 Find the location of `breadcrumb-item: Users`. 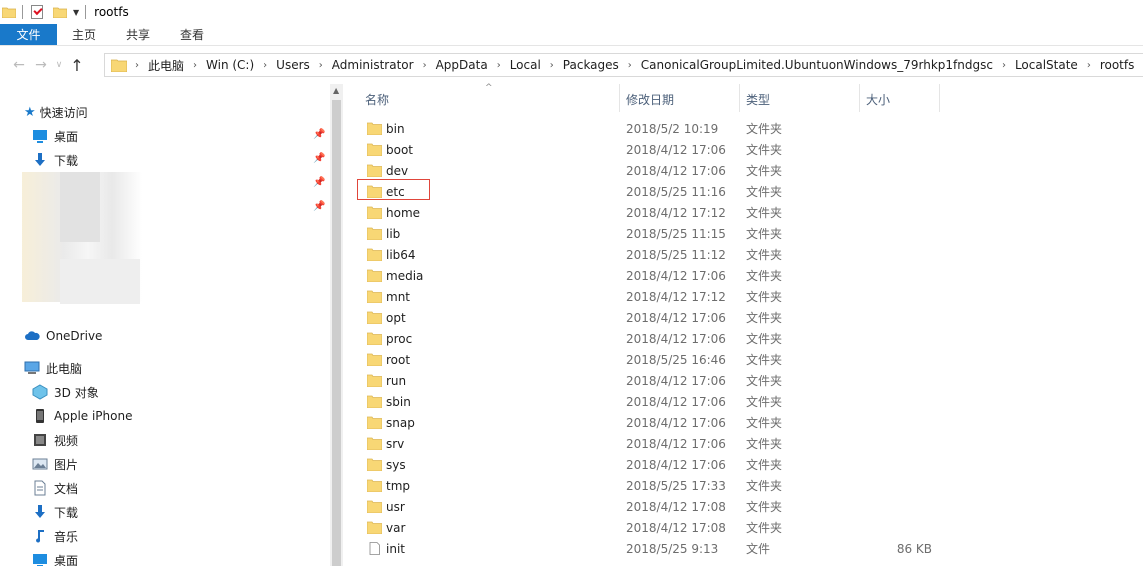

breadcrumb-item: Users is located at coordinates (293, 65).